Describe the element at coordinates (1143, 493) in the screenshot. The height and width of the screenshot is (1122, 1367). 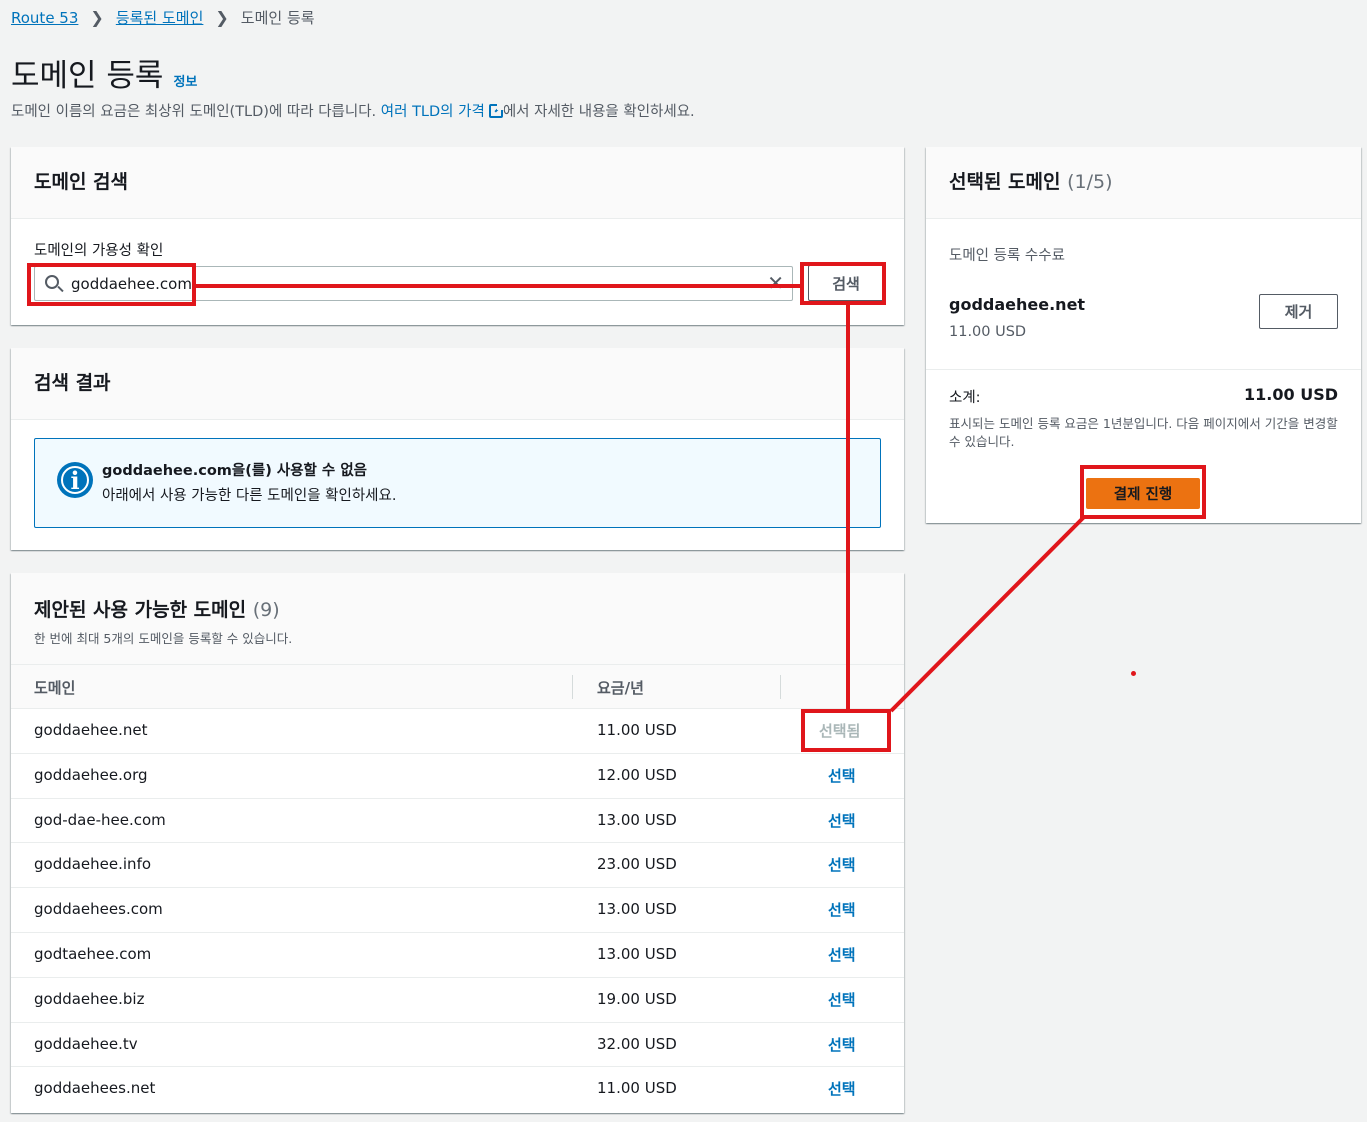
I see `proceed-to-checkout-button: 결제 진행` at that location.